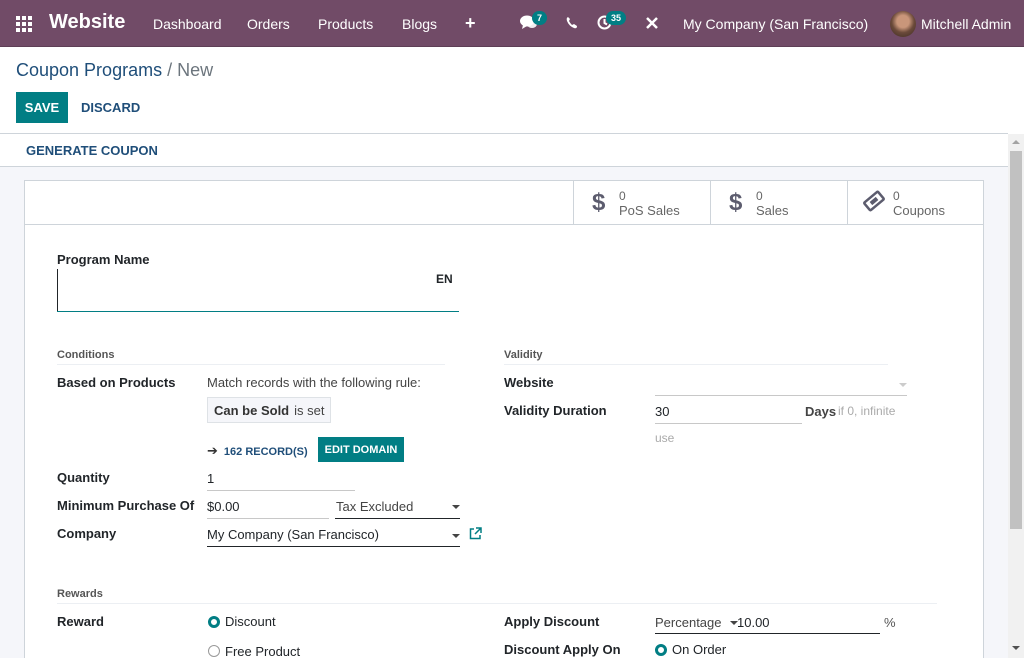  What do you see at coordinates (116, 382) in the screenshot?
I see `based-on-products-label: Based on Products` at bounding box center [116, 382].